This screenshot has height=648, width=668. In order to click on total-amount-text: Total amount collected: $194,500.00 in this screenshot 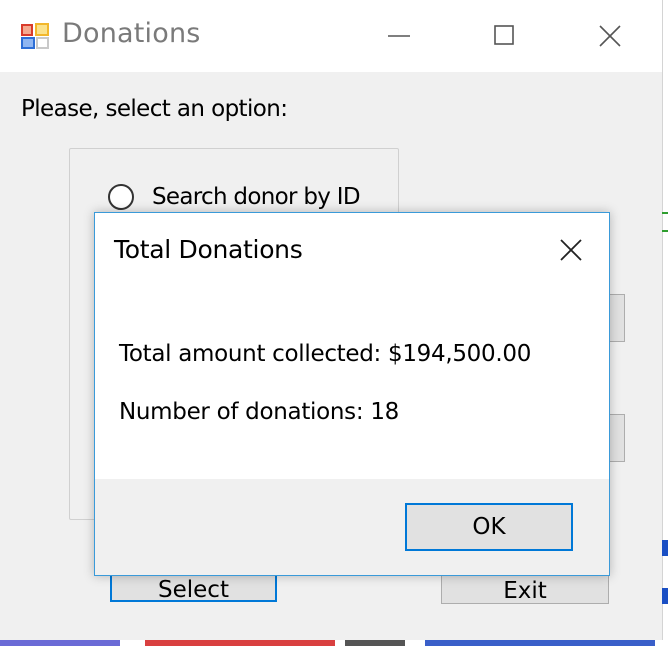, I will do `click(325, 354)`.